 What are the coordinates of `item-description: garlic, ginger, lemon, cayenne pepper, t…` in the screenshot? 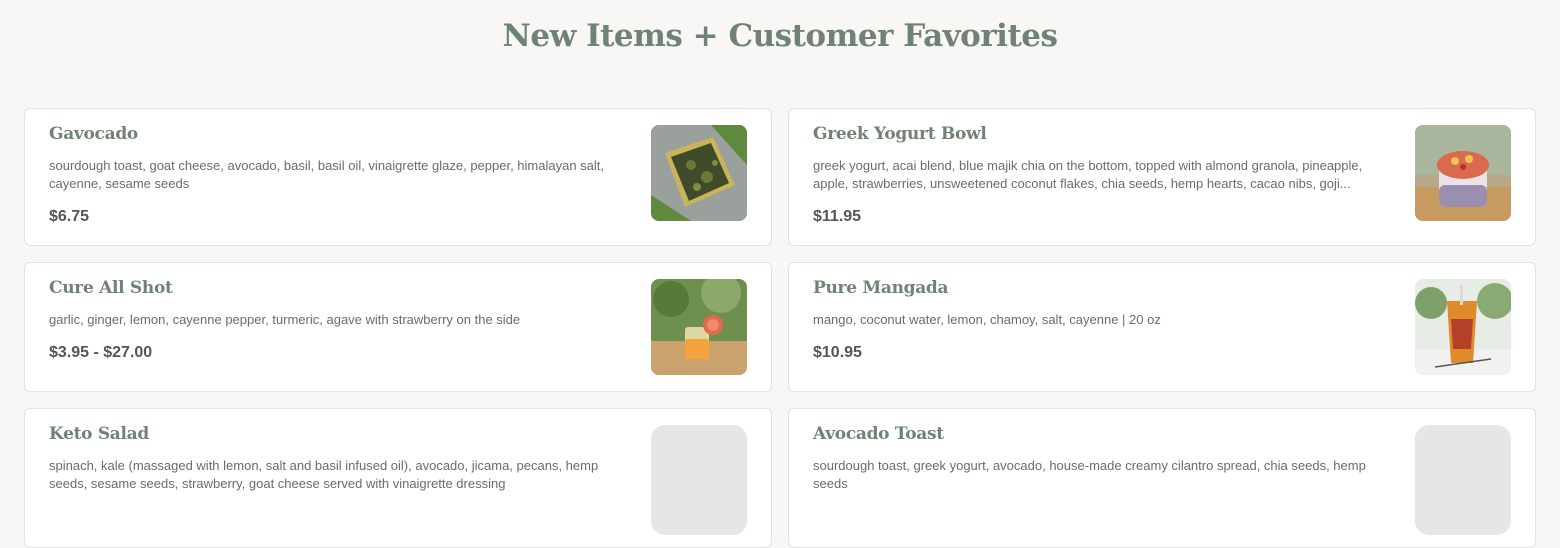 It's located at (285, 319).